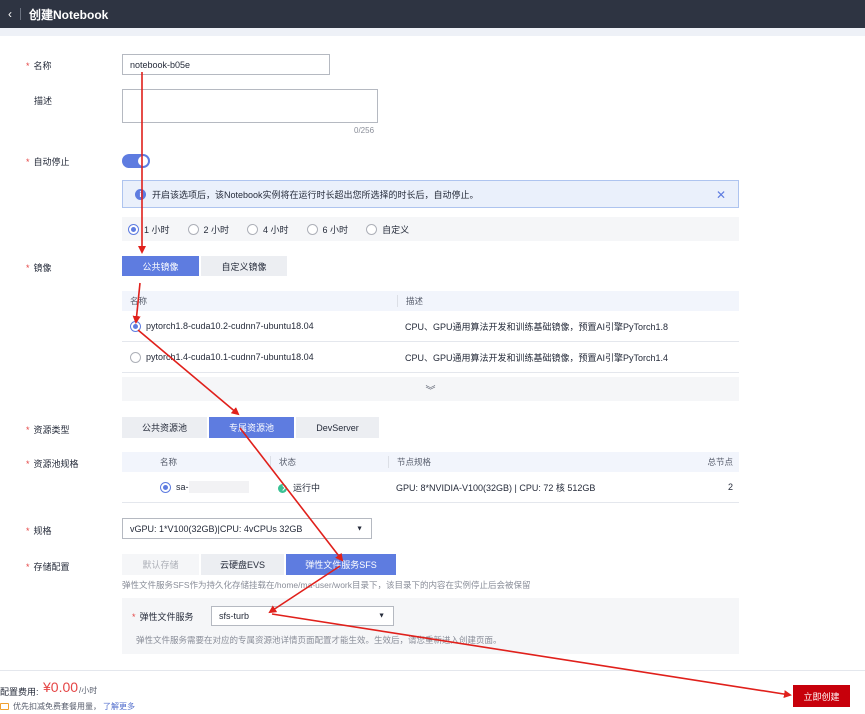  What do you see at coordinates (48, 430) in the screenshot?
I see `resource-type-label: * 资源类型` at bounding box center [48, 430].